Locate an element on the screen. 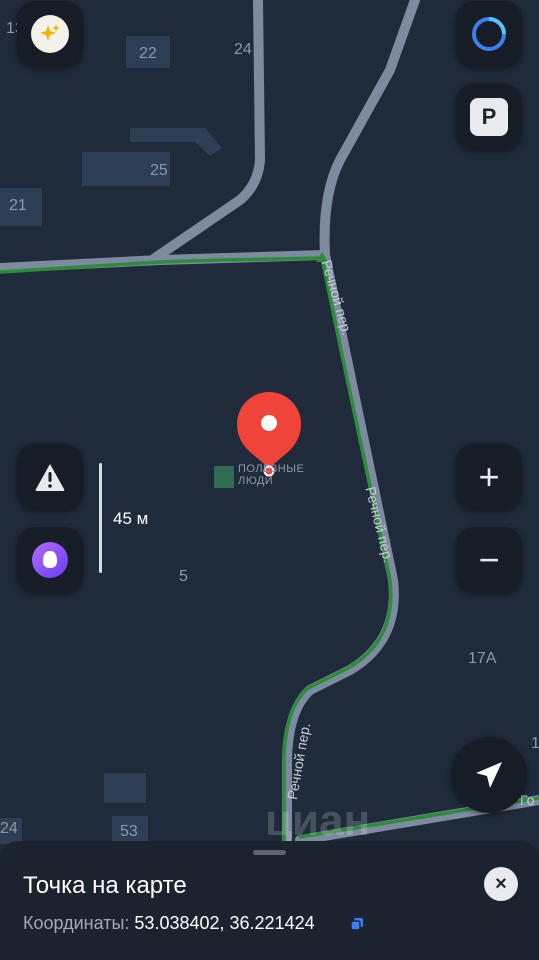  alice-button is located at coordinates (50, 560).